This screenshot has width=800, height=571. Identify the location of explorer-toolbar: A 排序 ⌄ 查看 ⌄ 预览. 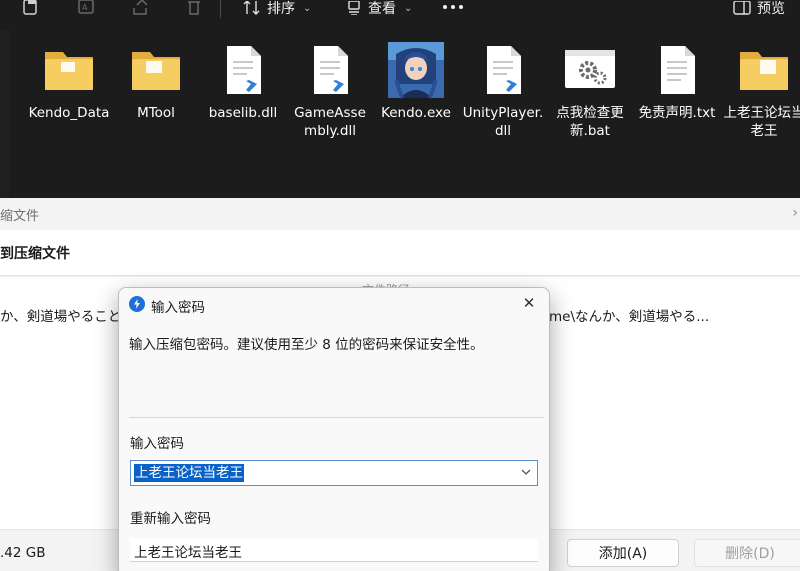
(400, 15).